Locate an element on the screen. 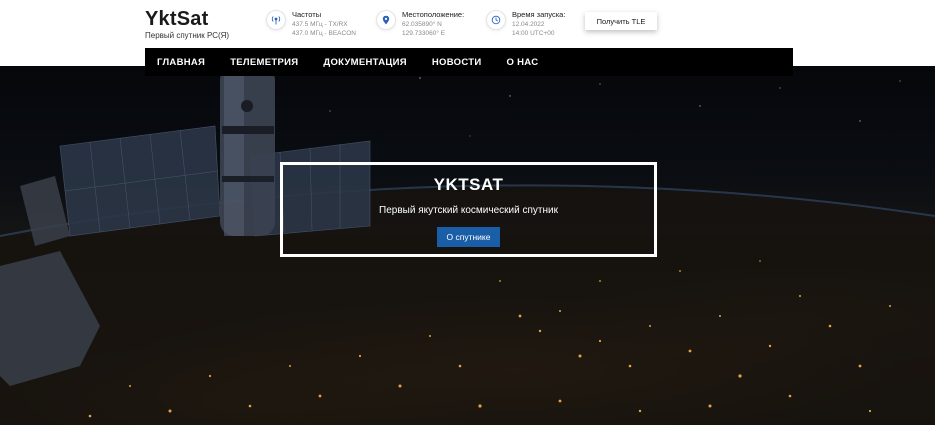 Image resolution: width=935 pixels, height=425 pixels. info-launch-line-2: 14:00 UTC+00 is located at coordinates (533, 33).